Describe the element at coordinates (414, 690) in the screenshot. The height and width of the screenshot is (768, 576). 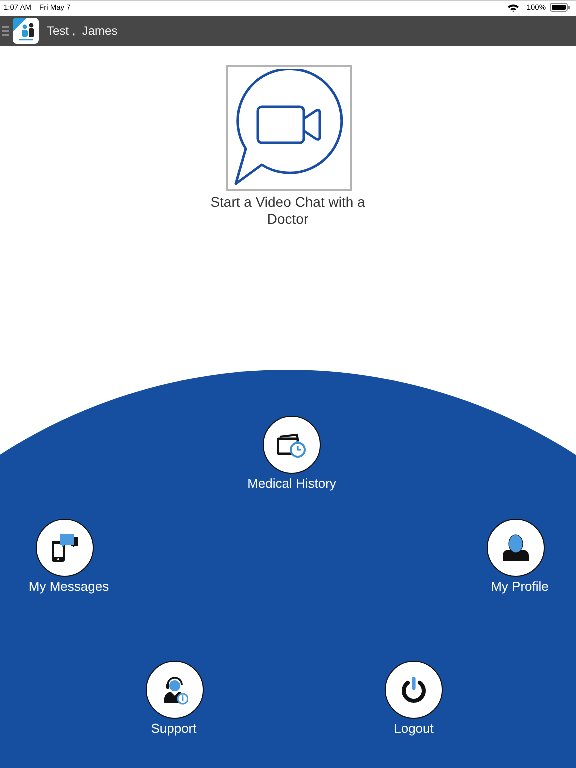
I see `power-icon` at that location.